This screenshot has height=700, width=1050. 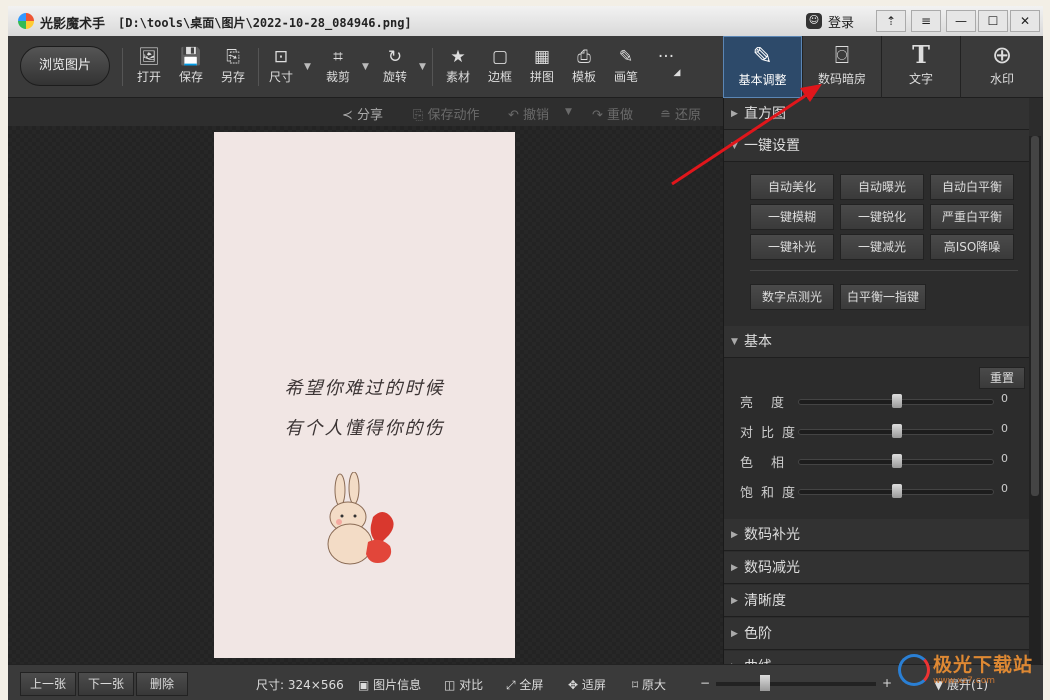 I want to click on crop-button: ⌗ 裁剪, so click(x=338, y=68).